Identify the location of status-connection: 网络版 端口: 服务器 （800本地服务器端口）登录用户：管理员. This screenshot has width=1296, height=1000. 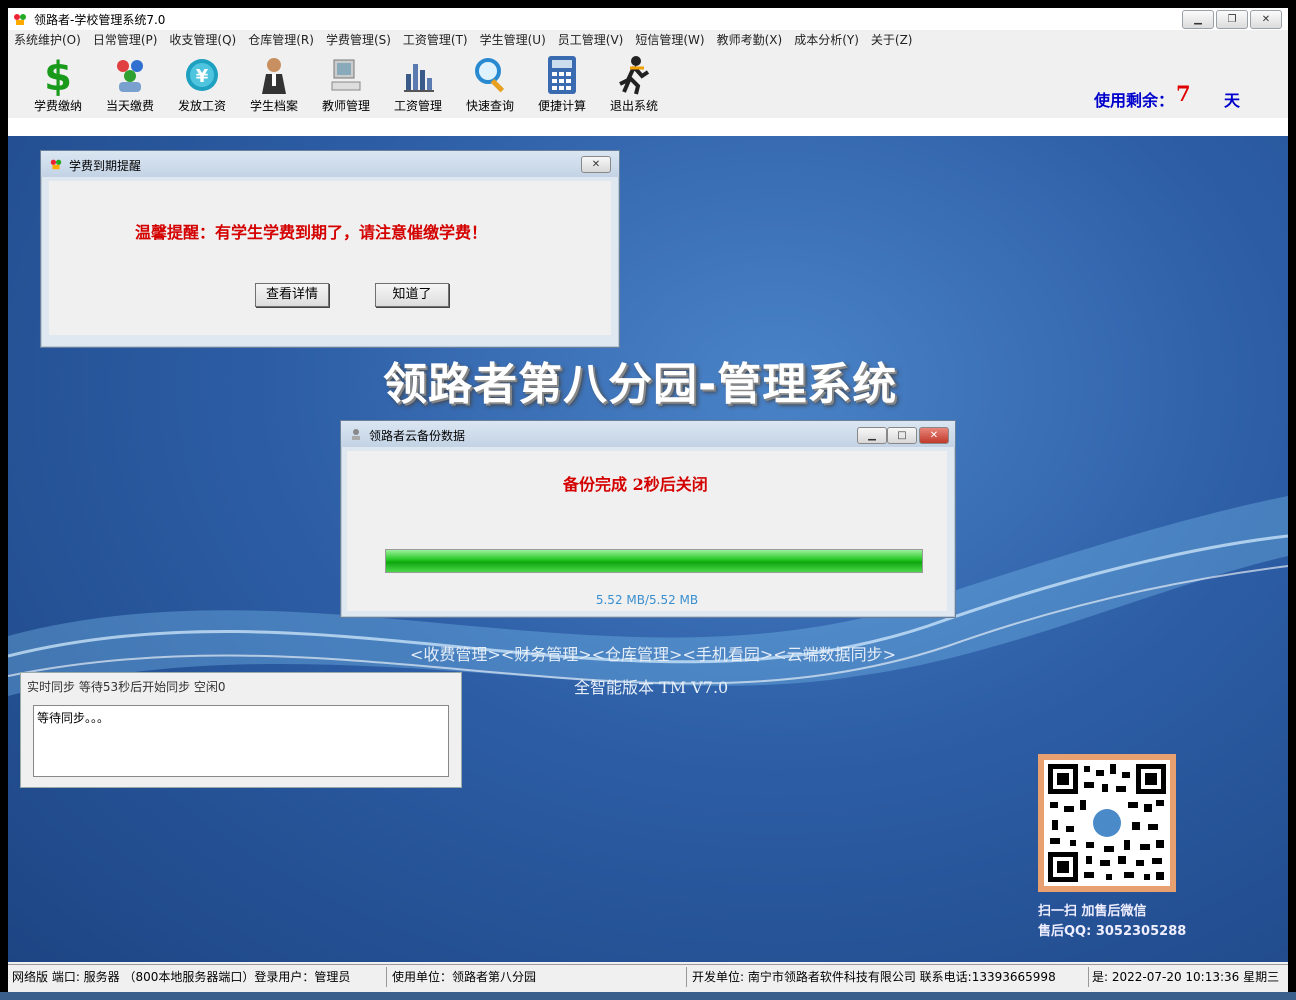
(197, 977).